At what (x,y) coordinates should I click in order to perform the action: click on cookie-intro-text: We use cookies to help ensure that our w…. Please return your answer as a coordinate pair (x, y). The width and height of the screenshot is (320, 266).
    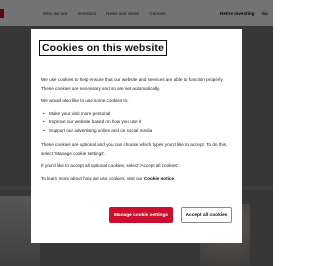
    Looking at the image, I should click on (132, 84).